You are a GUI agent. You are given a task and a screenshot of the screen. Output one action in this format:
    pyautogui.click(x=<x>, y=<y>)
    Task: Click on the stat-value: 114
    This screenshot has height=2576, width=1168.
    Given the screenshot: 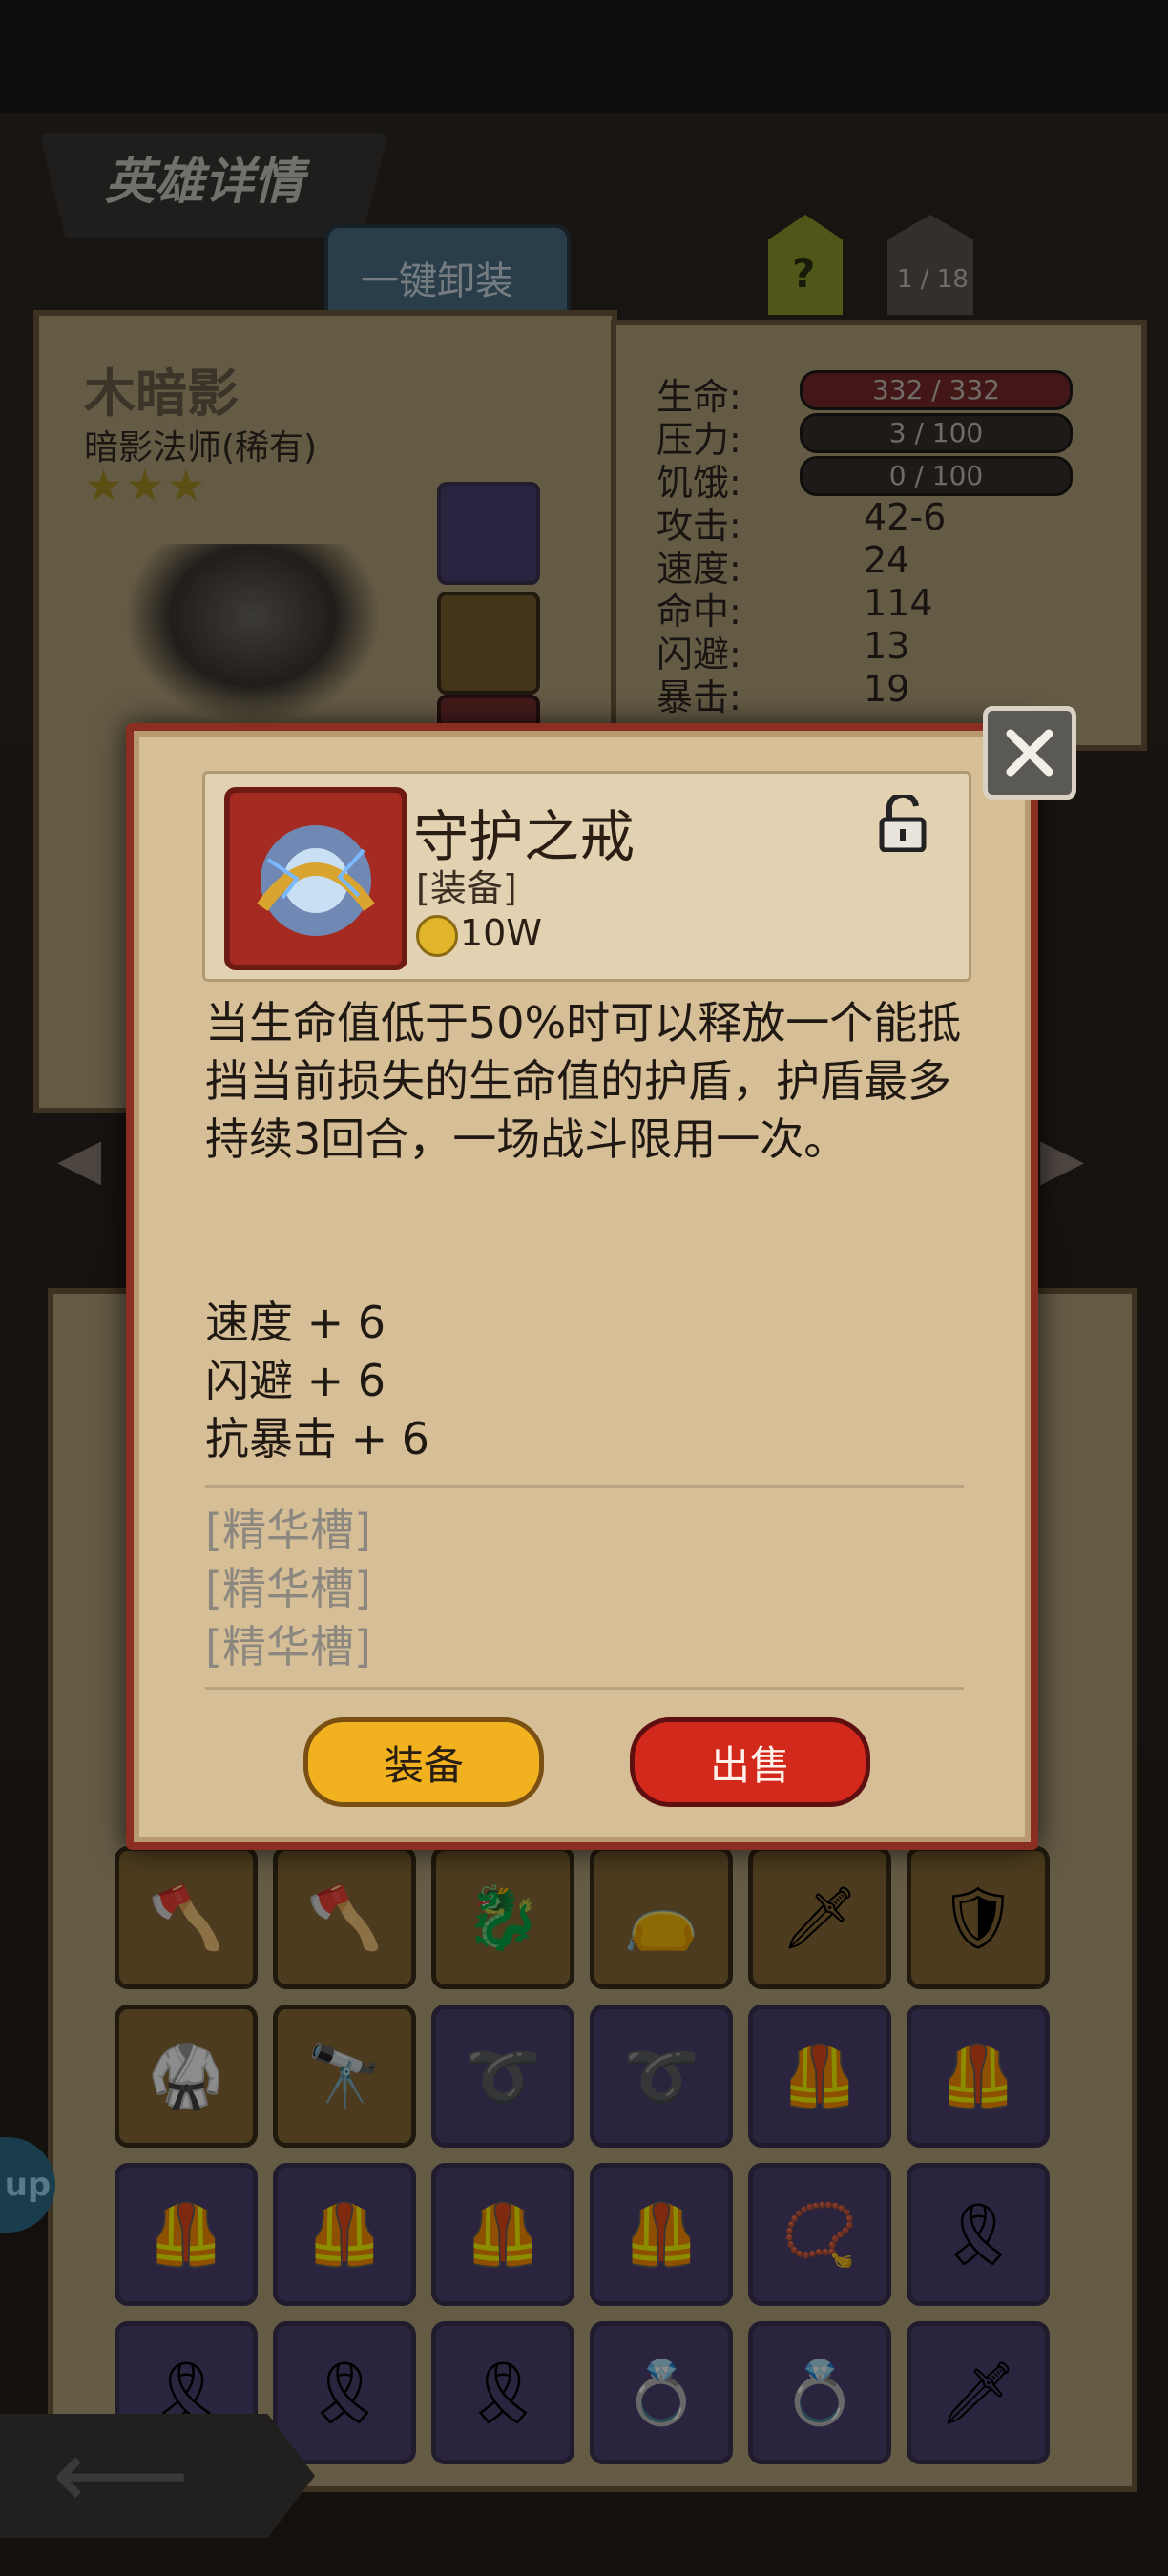 What is the action you would take?
    pyautogui.click(x=898, y=603)
    